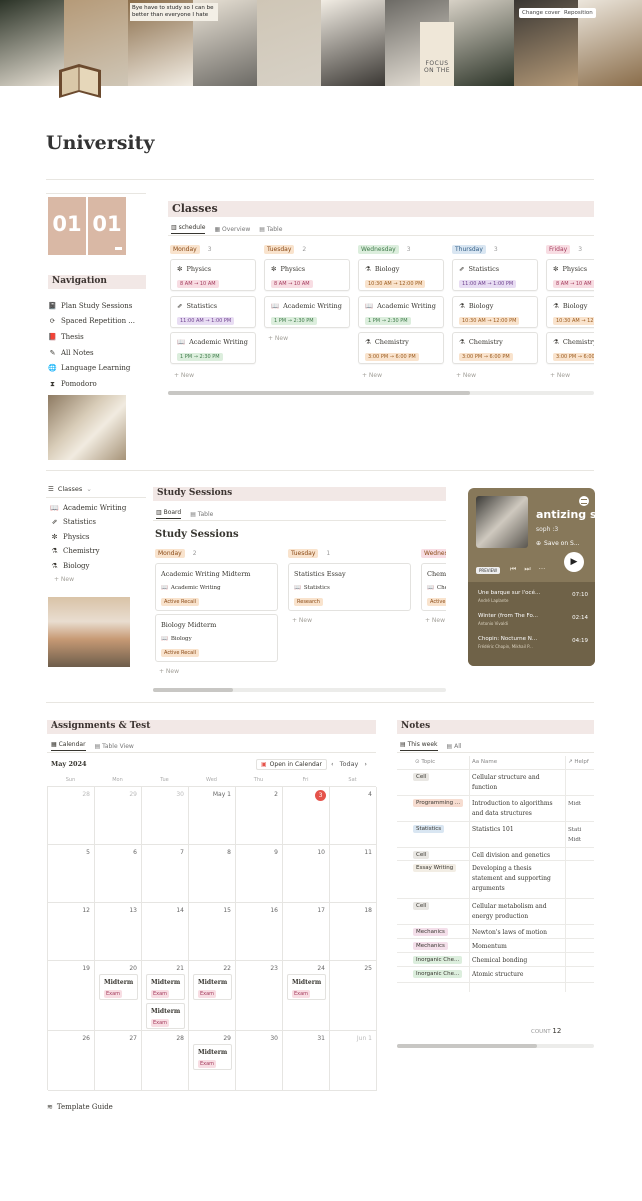  What do you see at coordinates (570, 348) in the screenshot?
I see `class-card: ⚗ Chemistry 3:00 PM → 6:00` at bounding box center [570, 348].